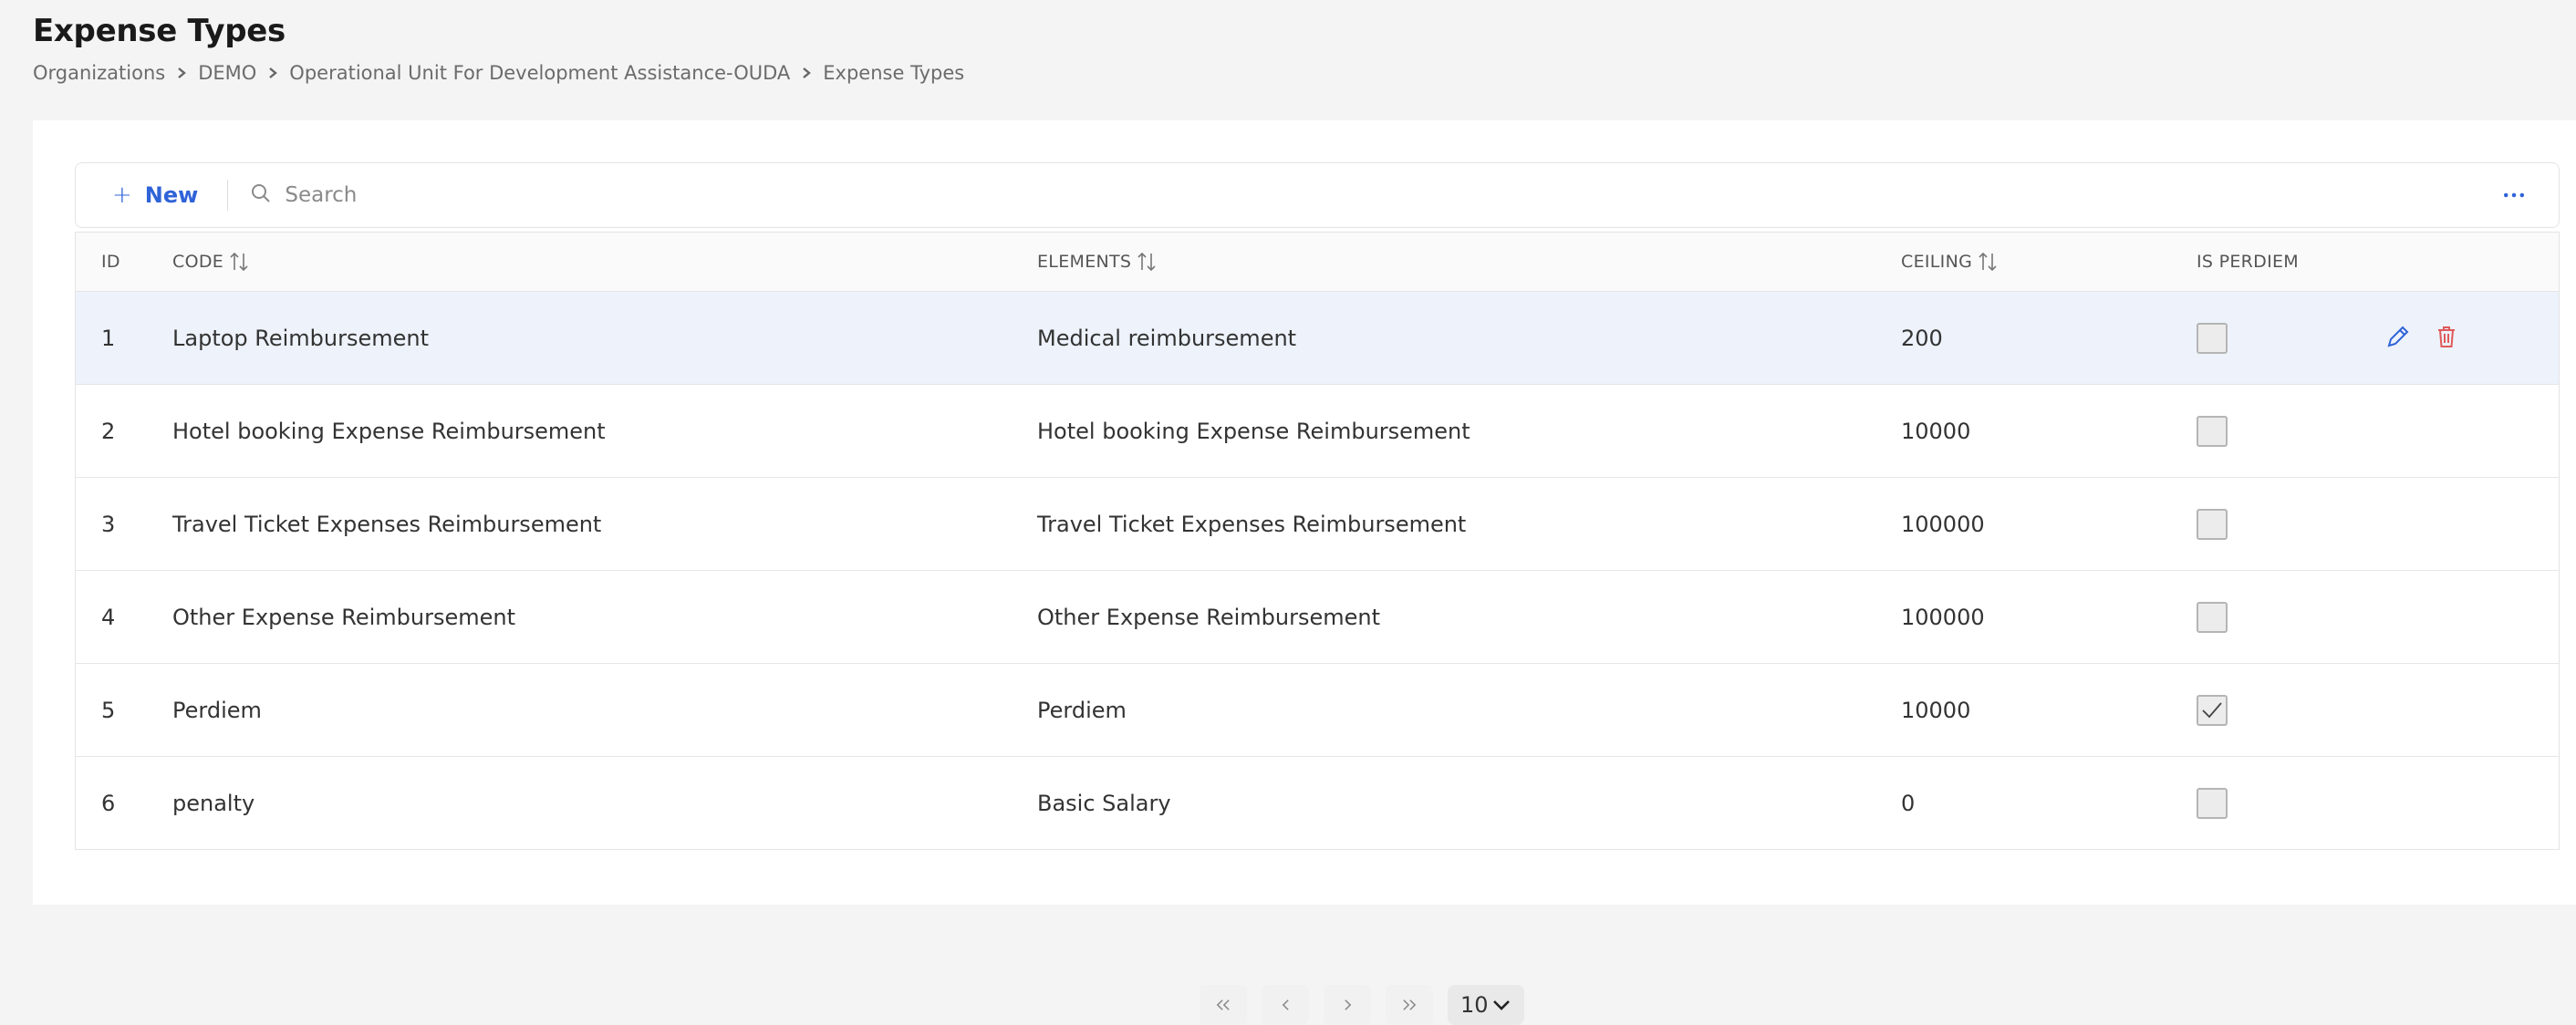 The width and height of the screenshot is (2576, 1025). I want to click on cell-id: 6, so click(108, 803).